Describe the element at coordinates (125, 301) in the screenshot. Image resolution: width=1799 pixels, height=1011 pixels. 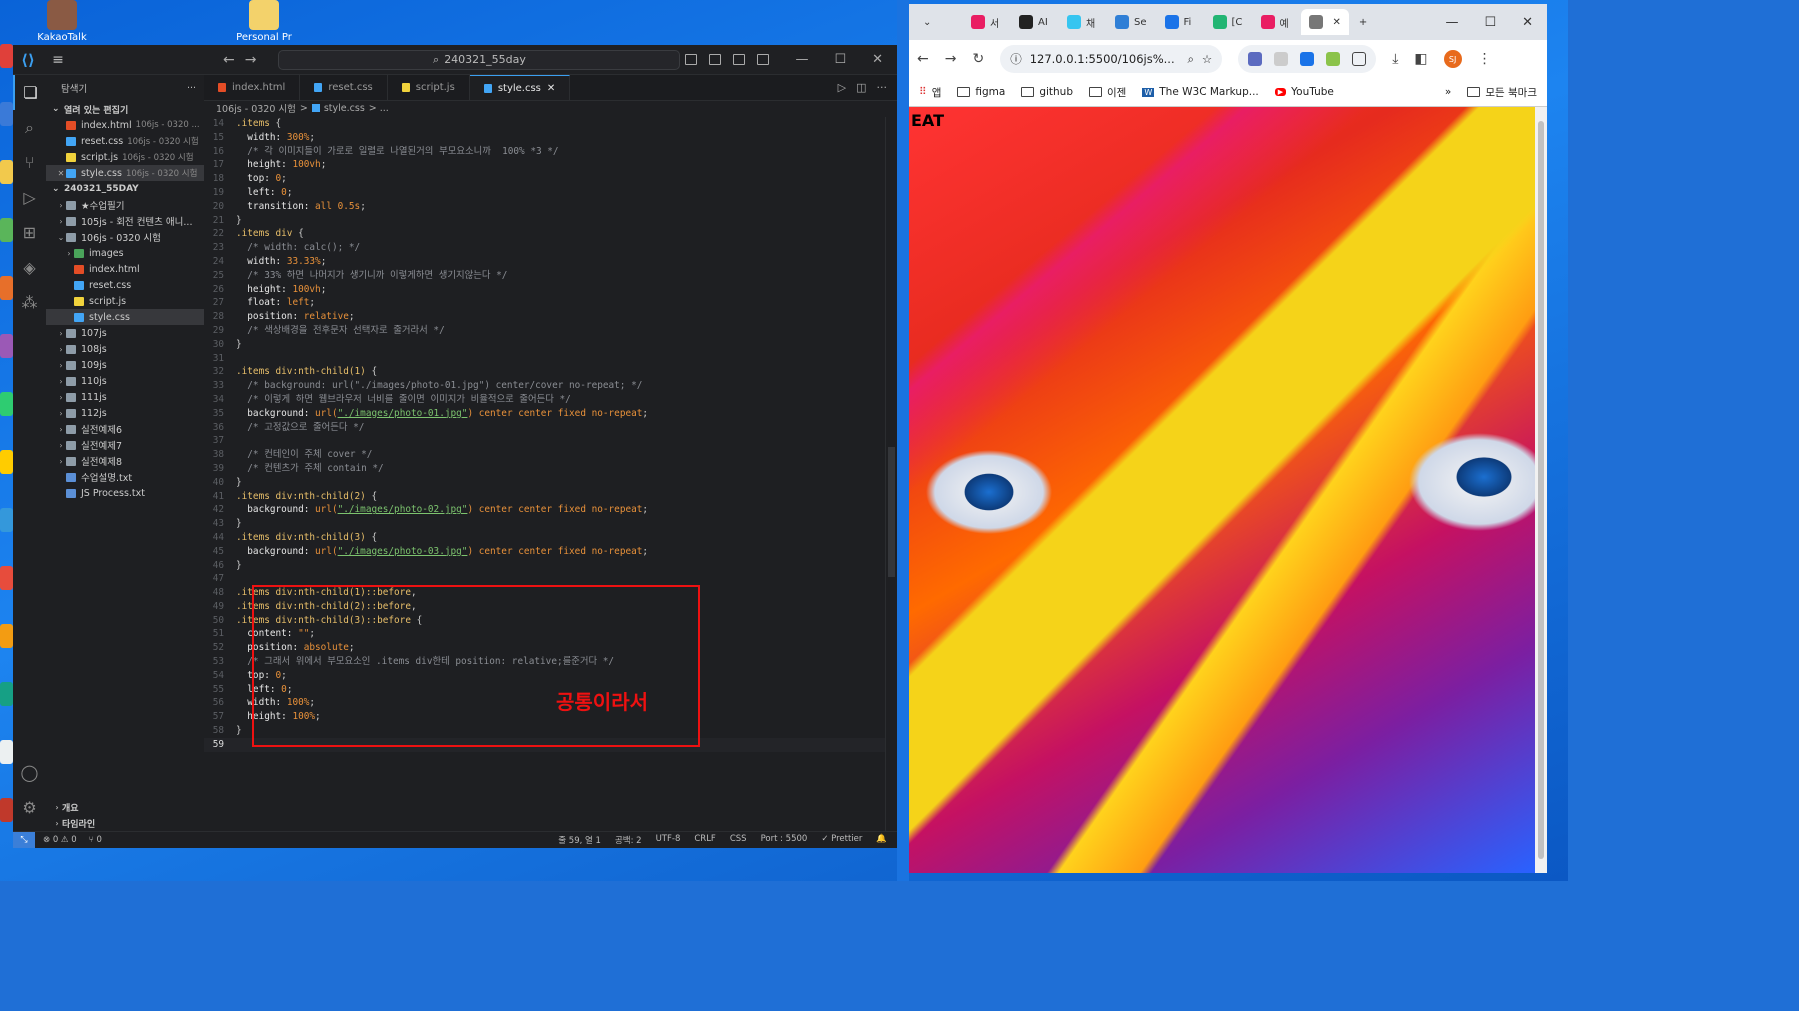
I see `tree-file: script.js` at that location.